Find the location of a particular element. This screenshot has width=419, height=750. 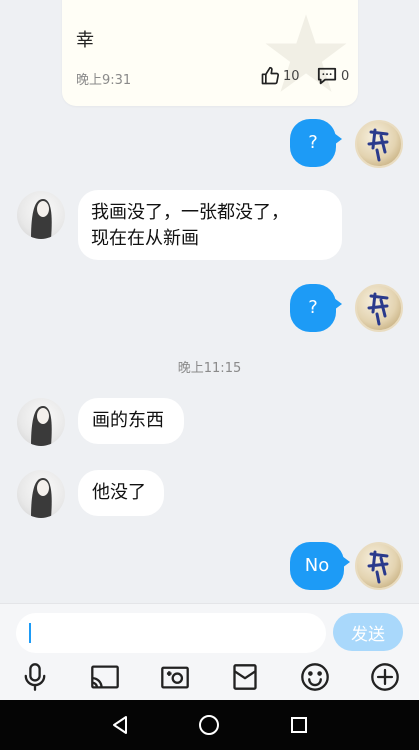

message-input is located at coordinates (171, 633).